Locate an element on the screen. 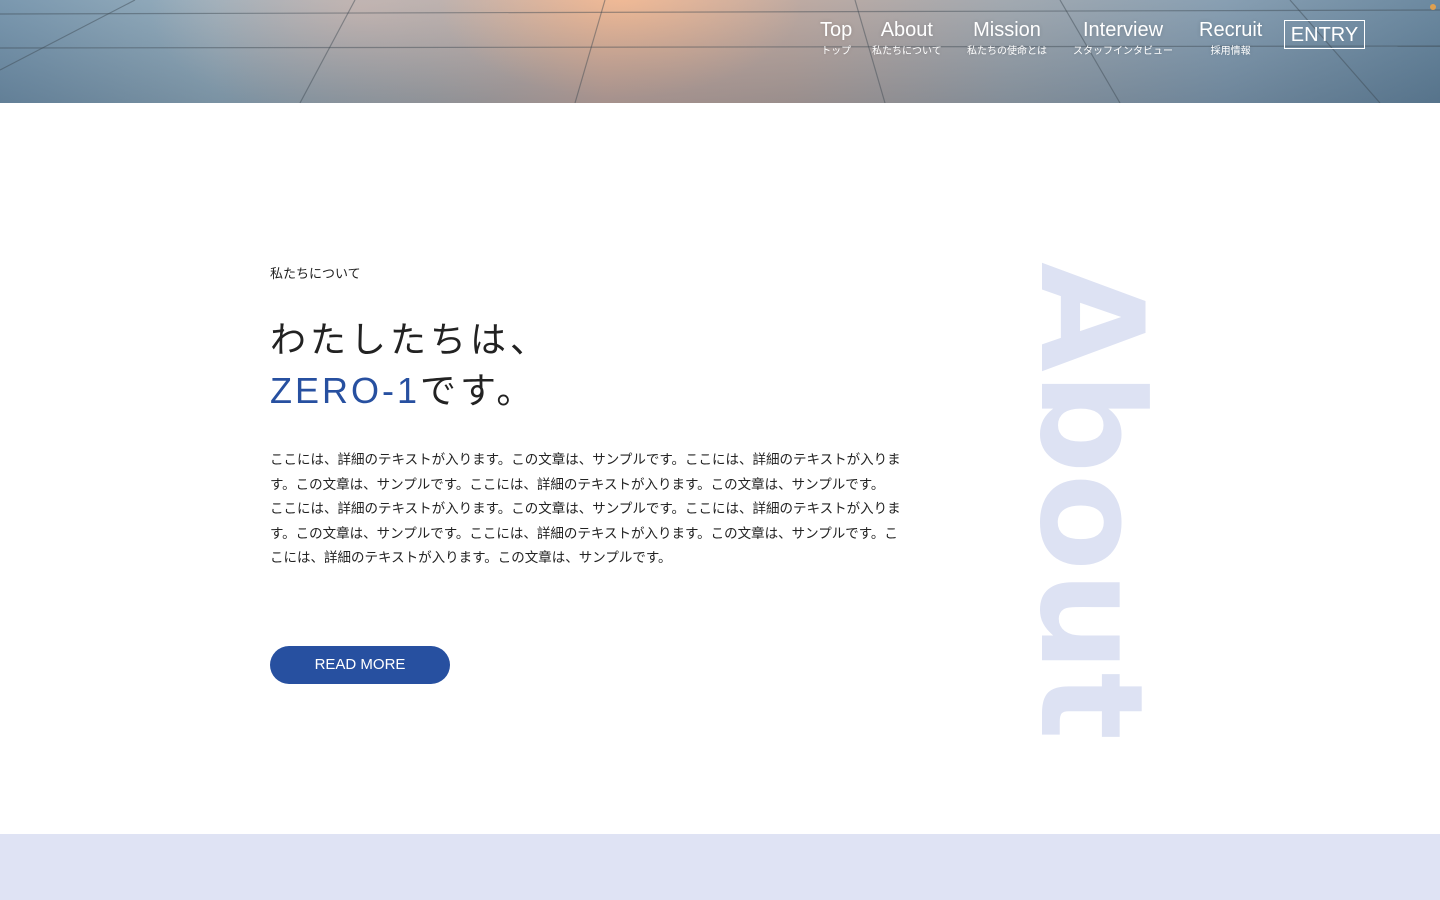  nav-item-mission-label: Mission is located at coordinates (1007, 30).